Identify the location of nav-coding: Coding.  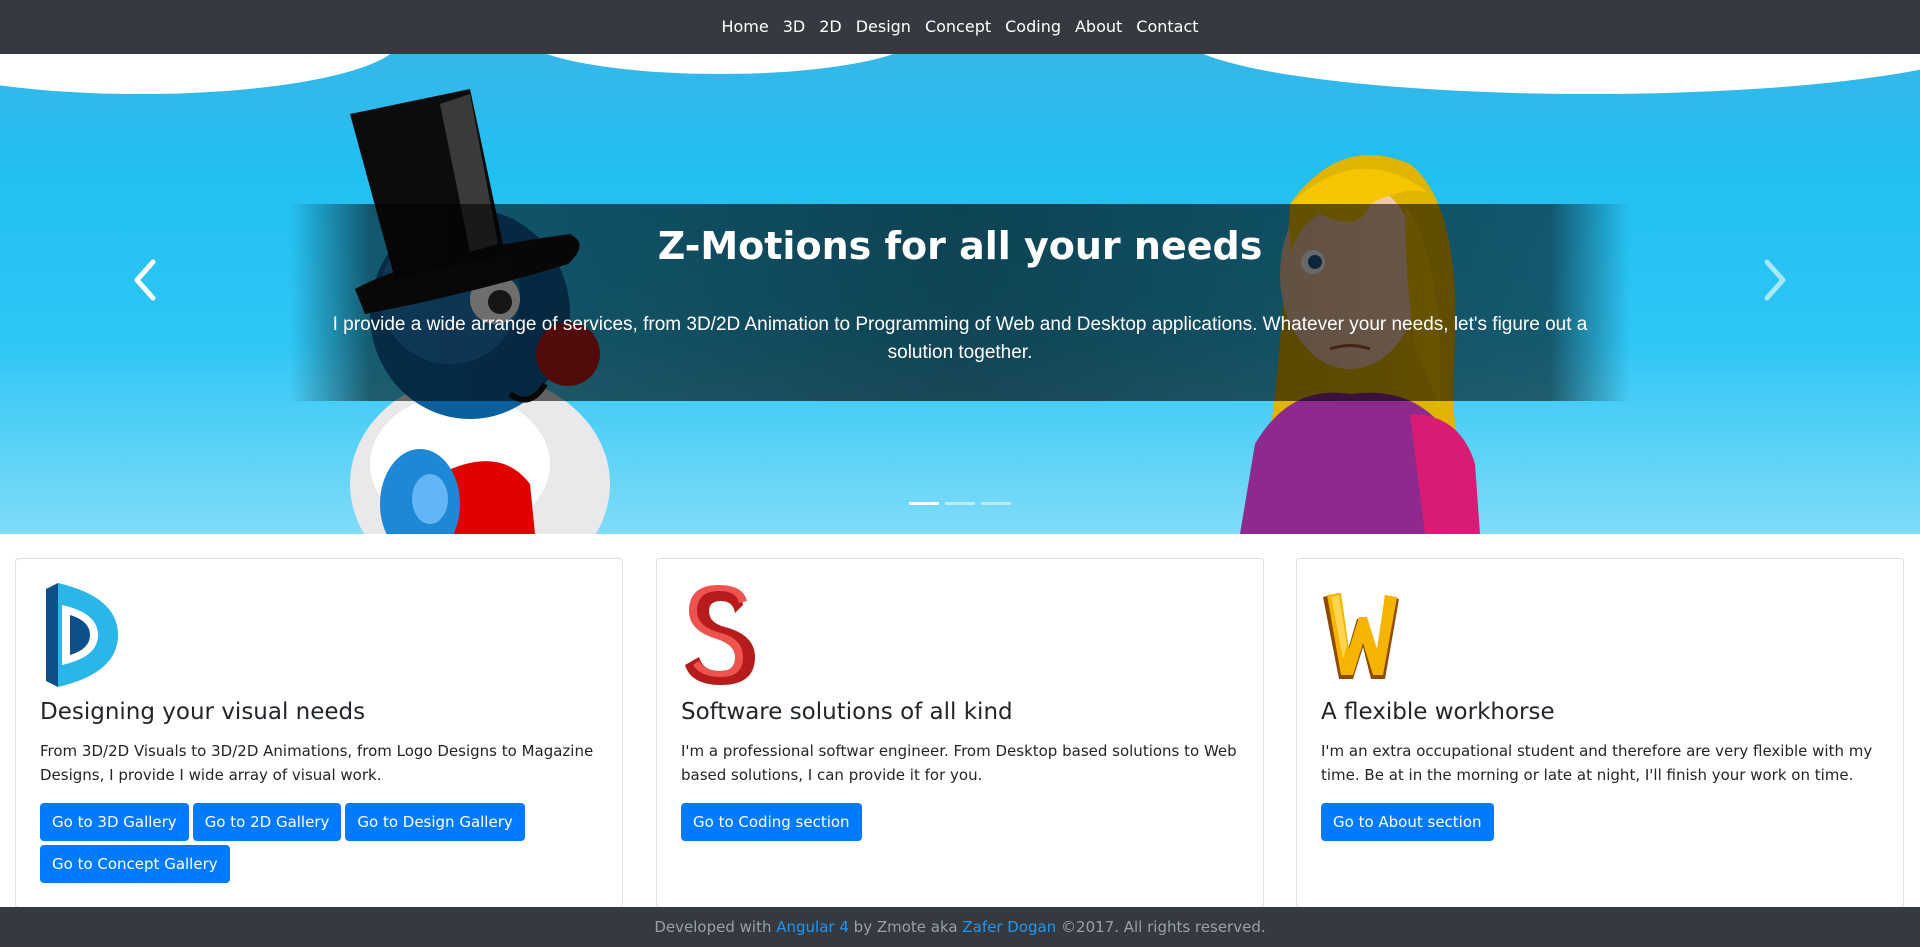
(1033, 27).